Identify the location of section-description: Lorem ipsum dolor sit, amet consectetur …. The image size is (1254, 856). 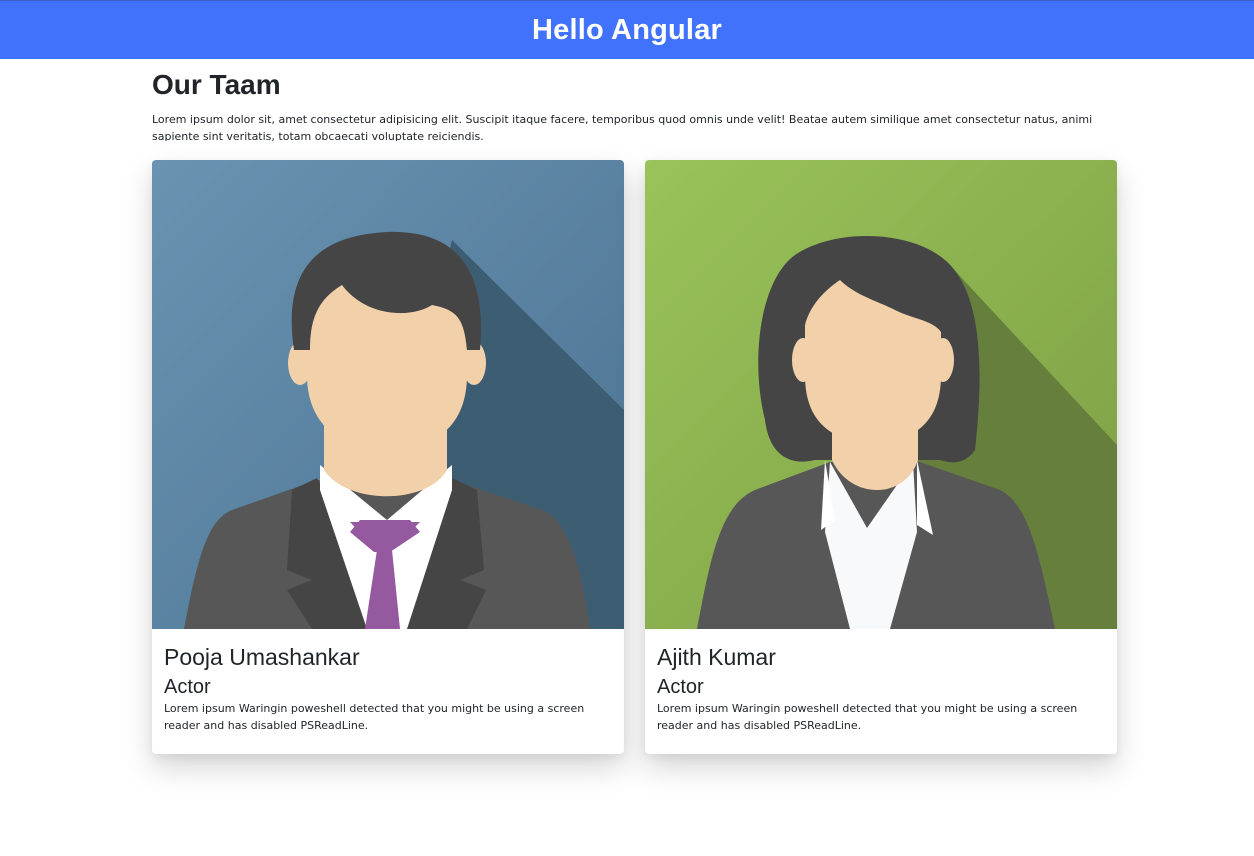
(622, 127).